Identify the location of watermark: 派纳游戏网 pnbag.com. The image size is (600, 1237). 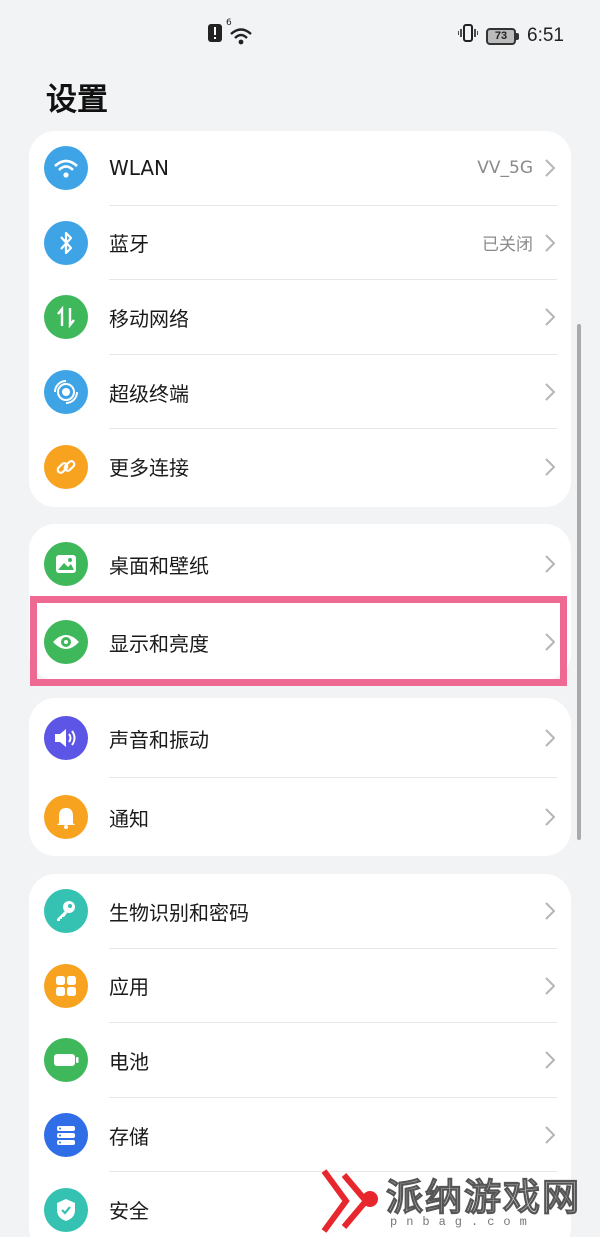
(458, 1201).